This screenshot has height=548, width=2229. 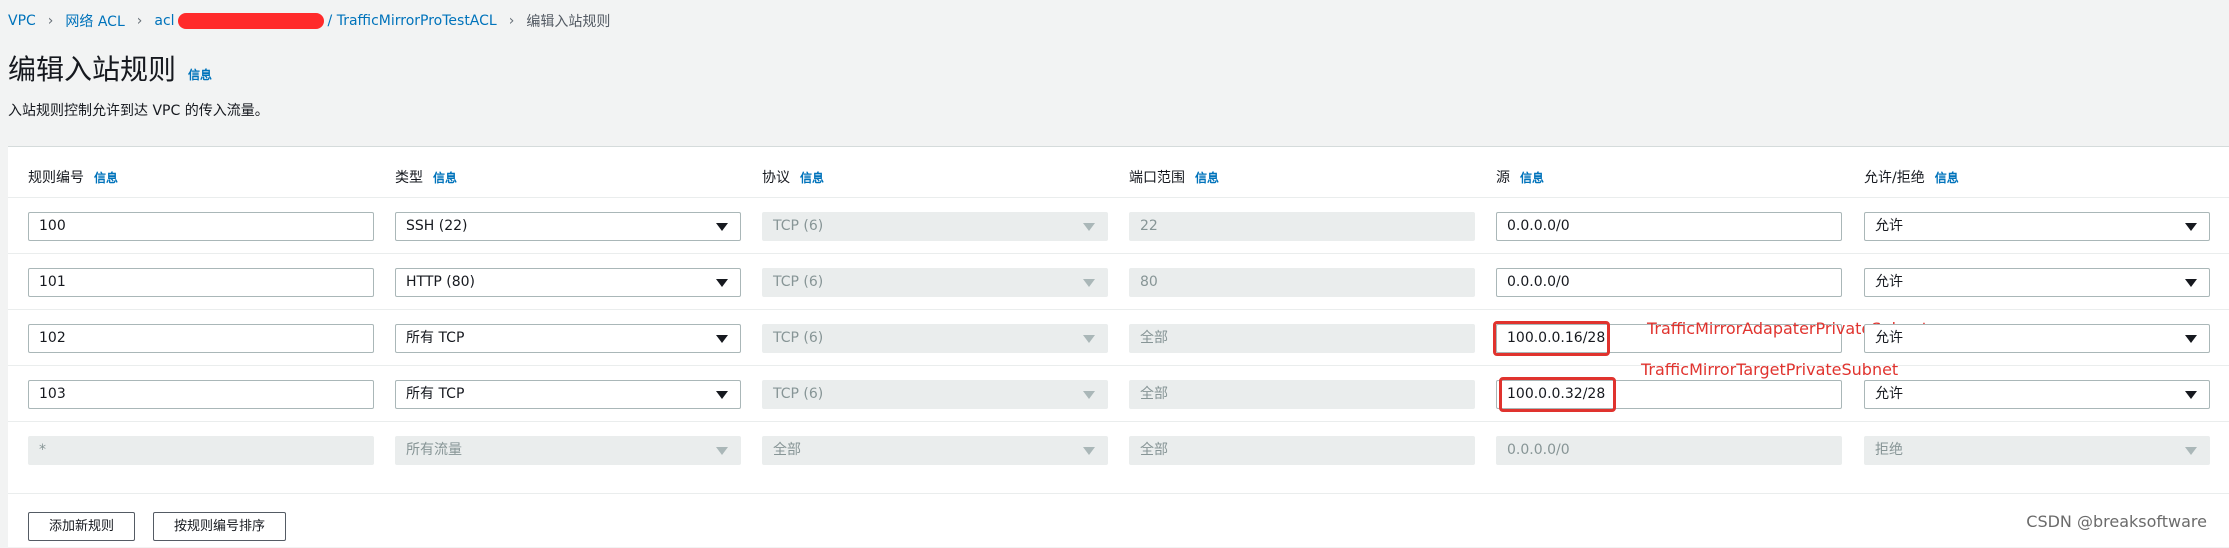 I want to click on rule-number-input: 103, so click(x=201, y=394).